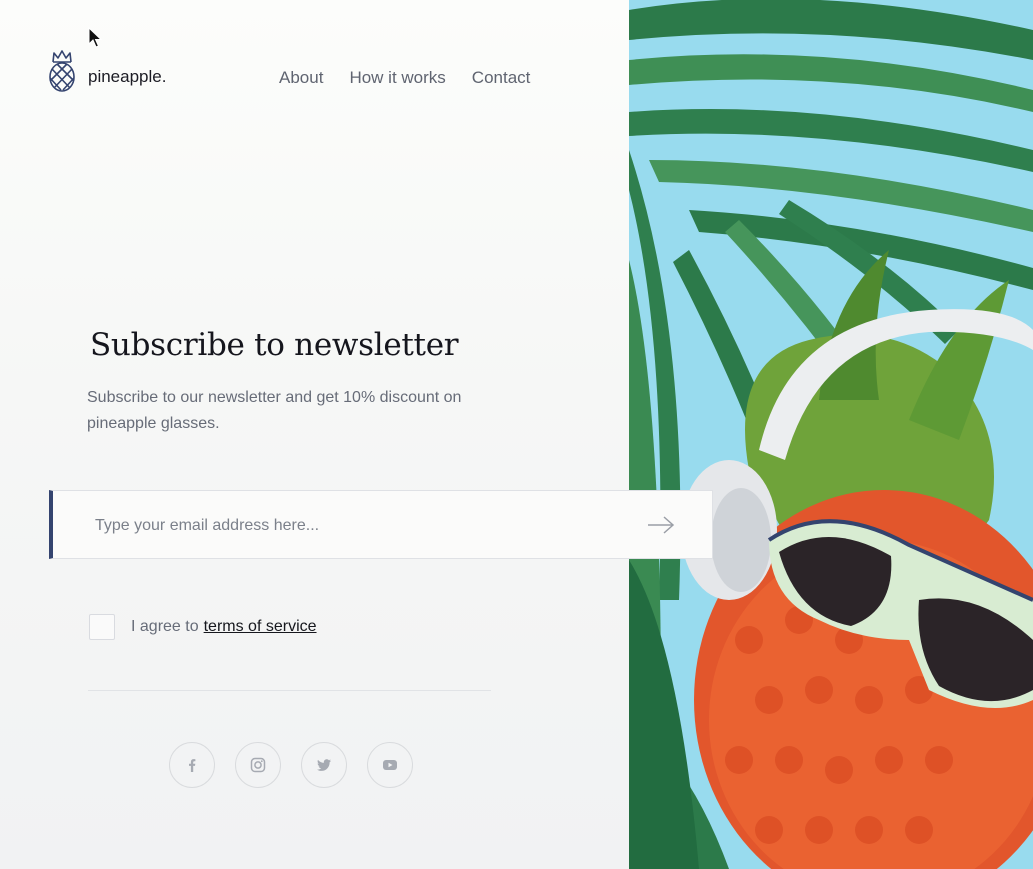  What do you see at coordinates (274, 345) in the screenshot?
I see `newsletter-title: Subscribe to newsletter` at bounding box center [274, 345].